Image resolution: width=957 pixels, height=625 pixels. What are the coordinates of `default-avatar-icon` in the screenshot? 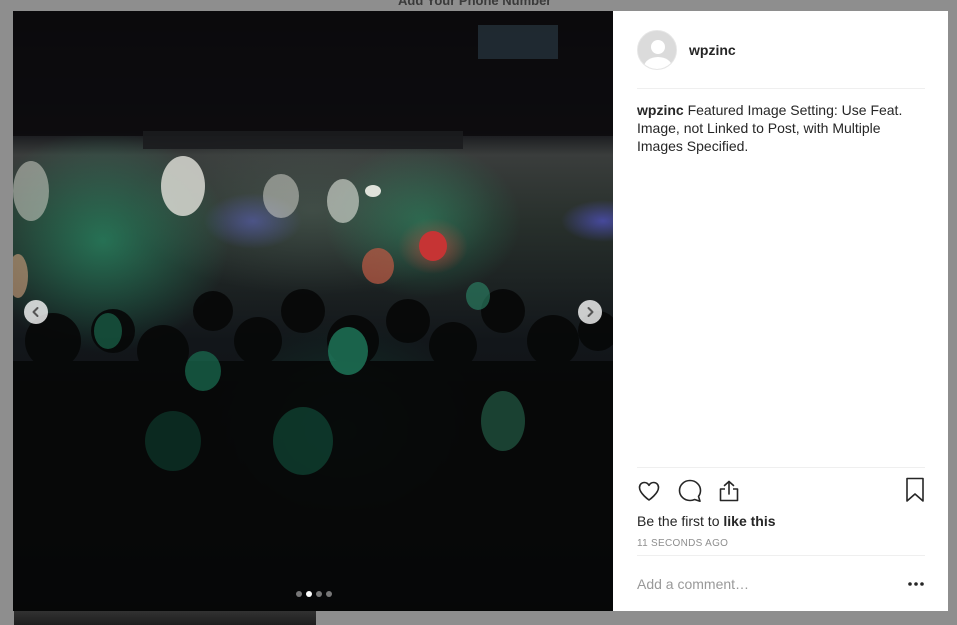 It's located at (657, 49).